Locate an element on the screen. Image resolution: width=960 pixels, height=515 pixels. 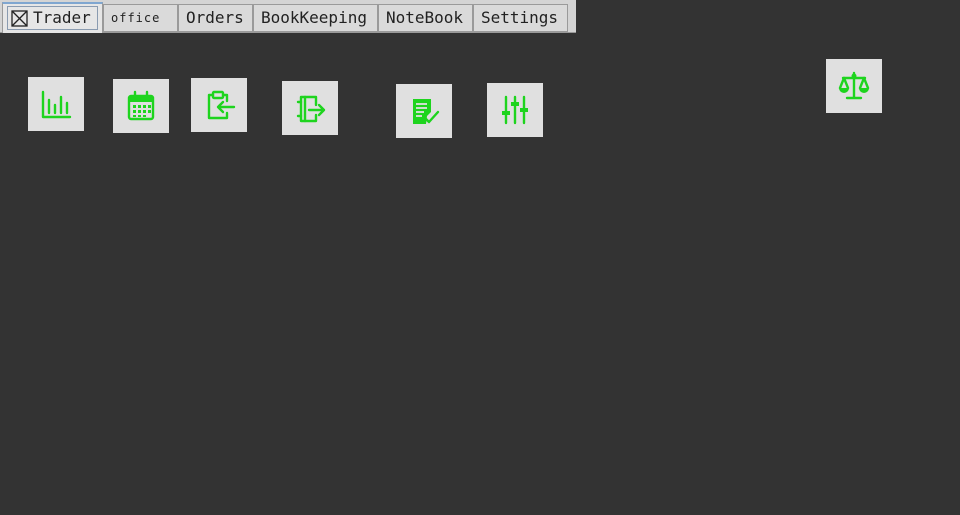
tab-office-label: office is located at coordinates (136, 18).